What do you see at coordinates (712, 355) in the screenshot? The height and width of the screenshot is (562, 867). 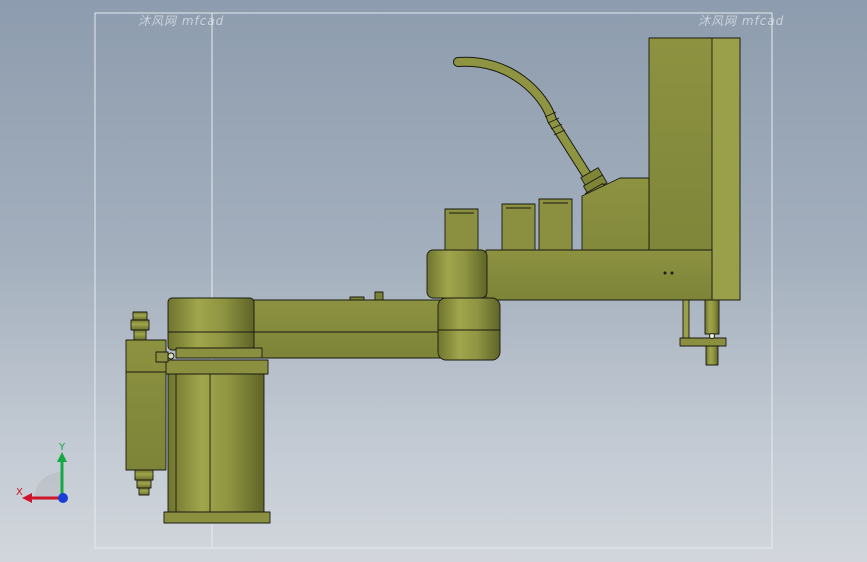 I see `shaft-tip` at bounding box center [712, 355].